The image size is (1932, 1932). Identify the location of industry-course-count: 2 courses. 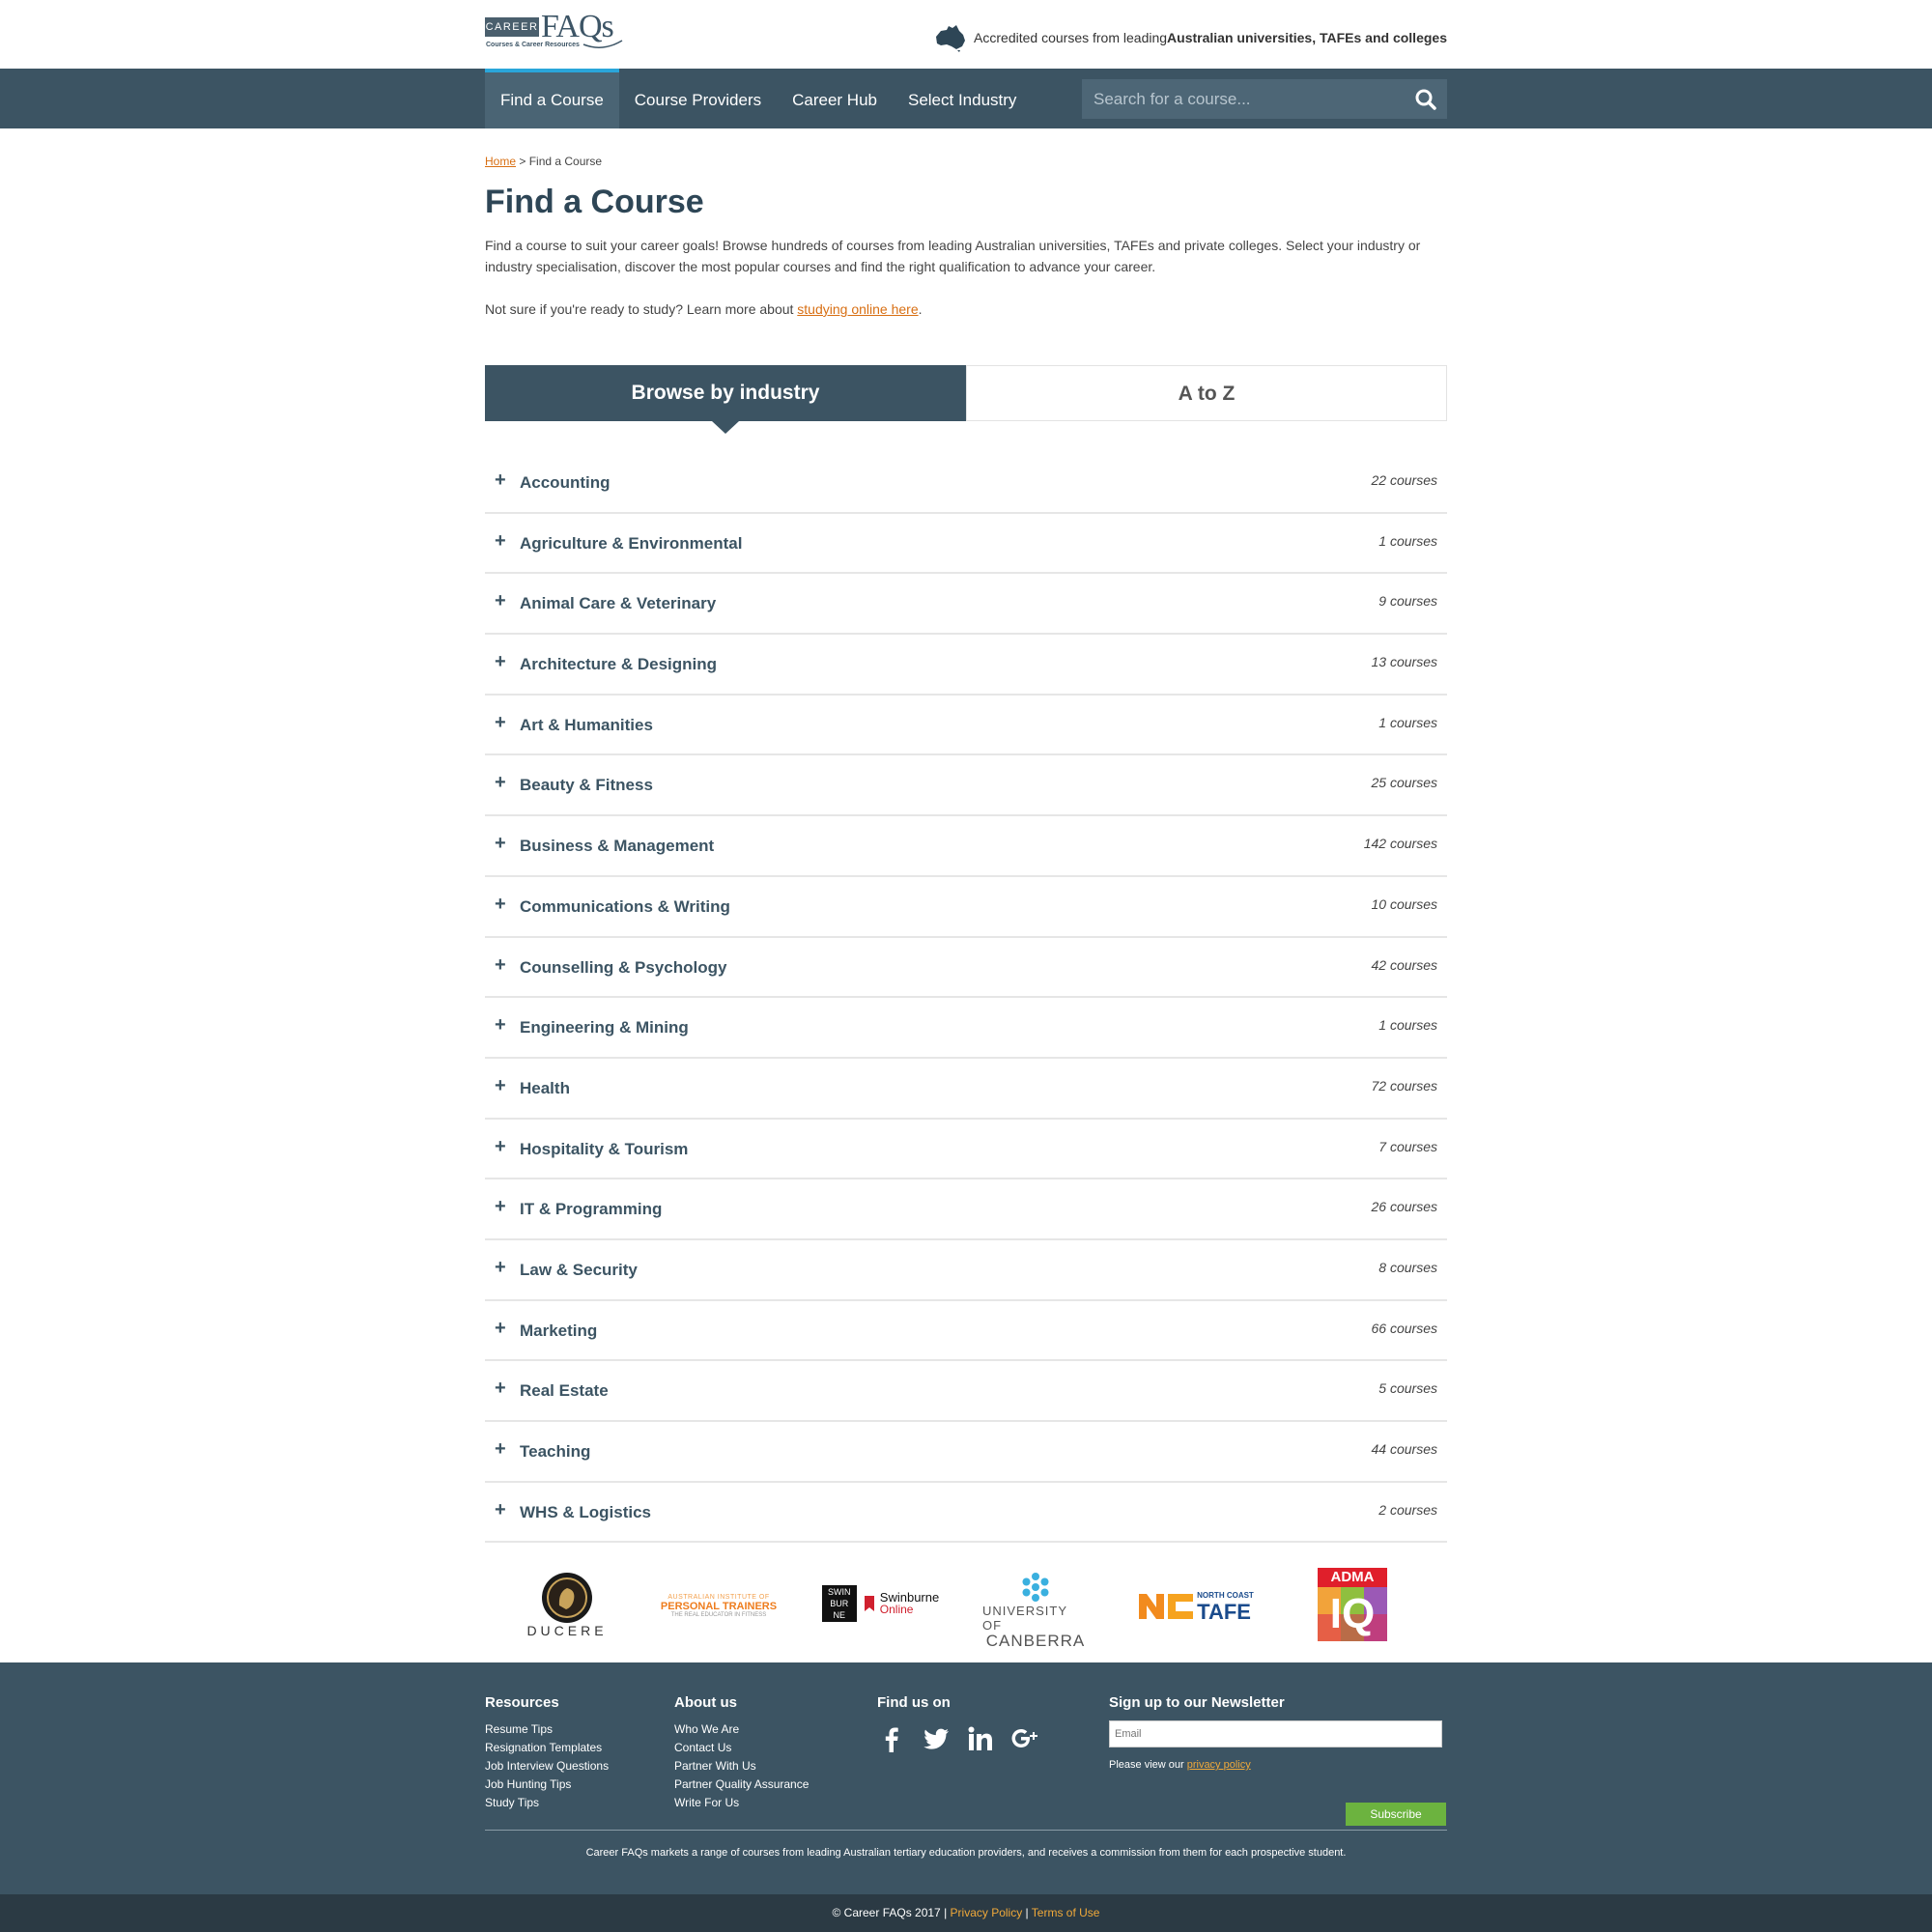
(1407, 1509).